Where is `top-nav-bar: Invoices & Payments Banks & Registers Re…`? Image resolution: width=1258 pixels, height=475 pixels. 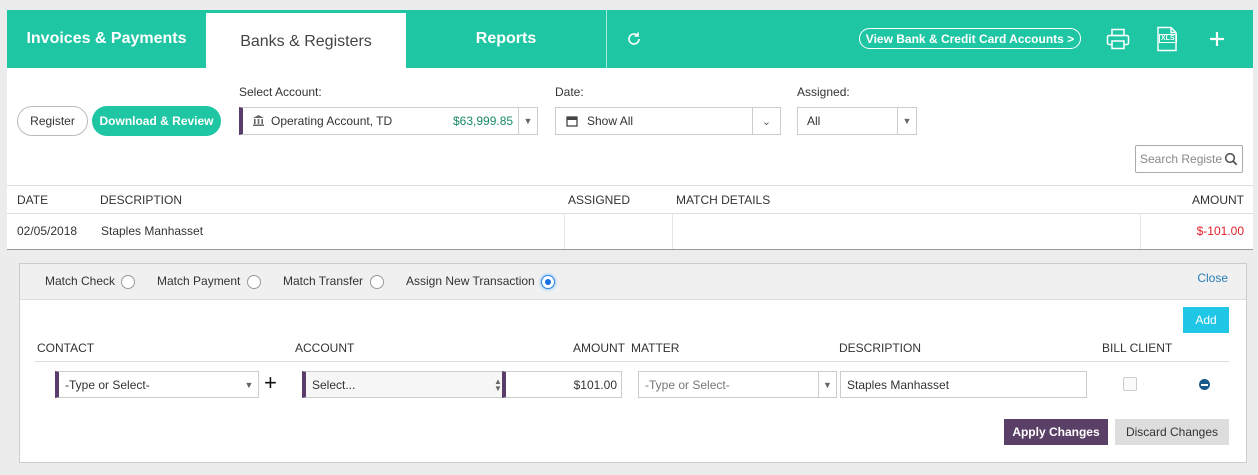 top-nav-bar: Invoices & Payments Banks & Registers Re… is located at coordinates (630, 40).